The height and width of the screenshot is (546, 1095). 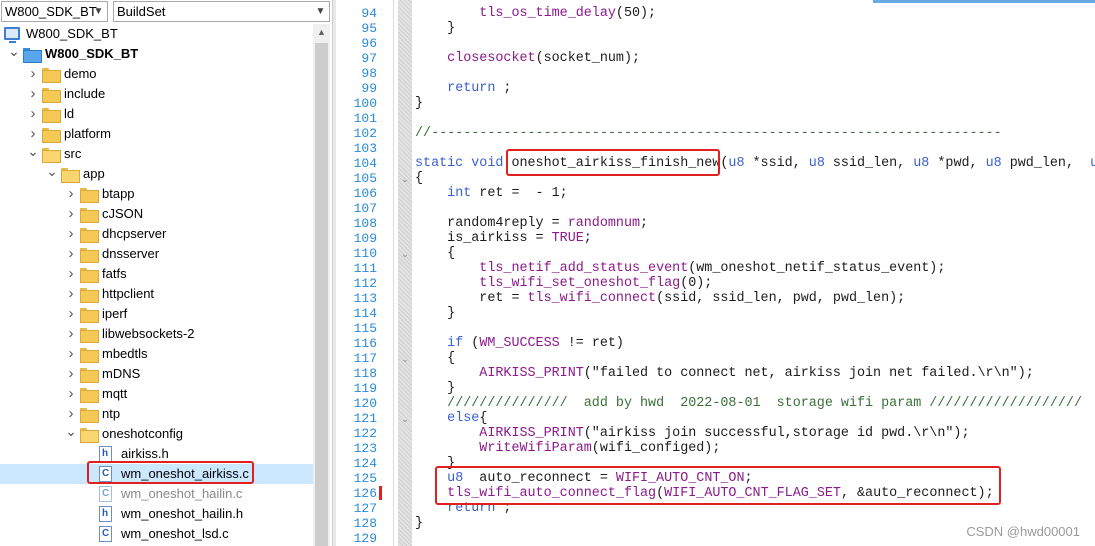 I want to click on tree-item: h wm_oneshot_hailin.h, so click(x=156, y=514).